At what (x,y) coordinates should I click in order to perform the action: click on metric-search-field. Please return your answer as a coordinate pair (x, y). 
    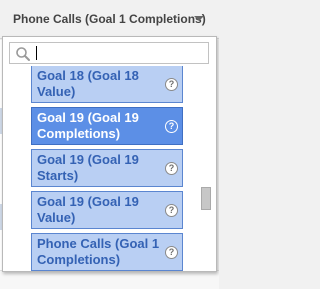
    Looking at the image, I should click on (109, 53).